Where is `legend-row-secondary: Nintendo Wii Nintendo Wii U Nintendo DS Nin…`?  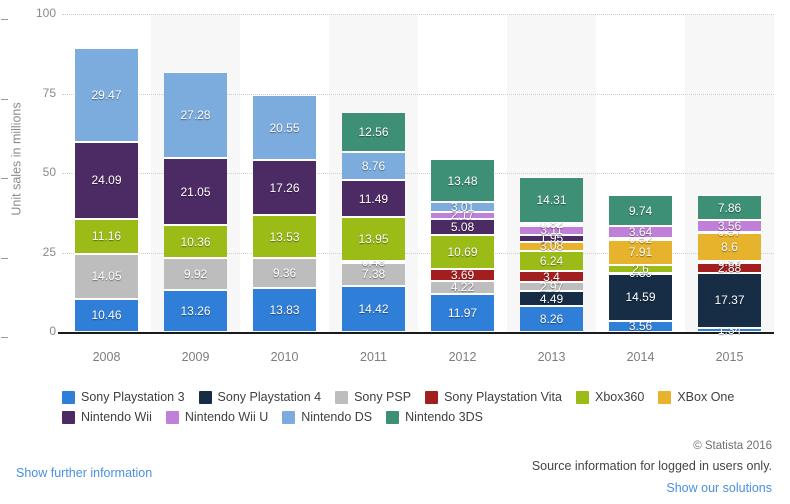
legend-row-secondary: Nintendo Wii Nintendo Wii U Nintendo DS Nin… is located at coordinates (418, 420).